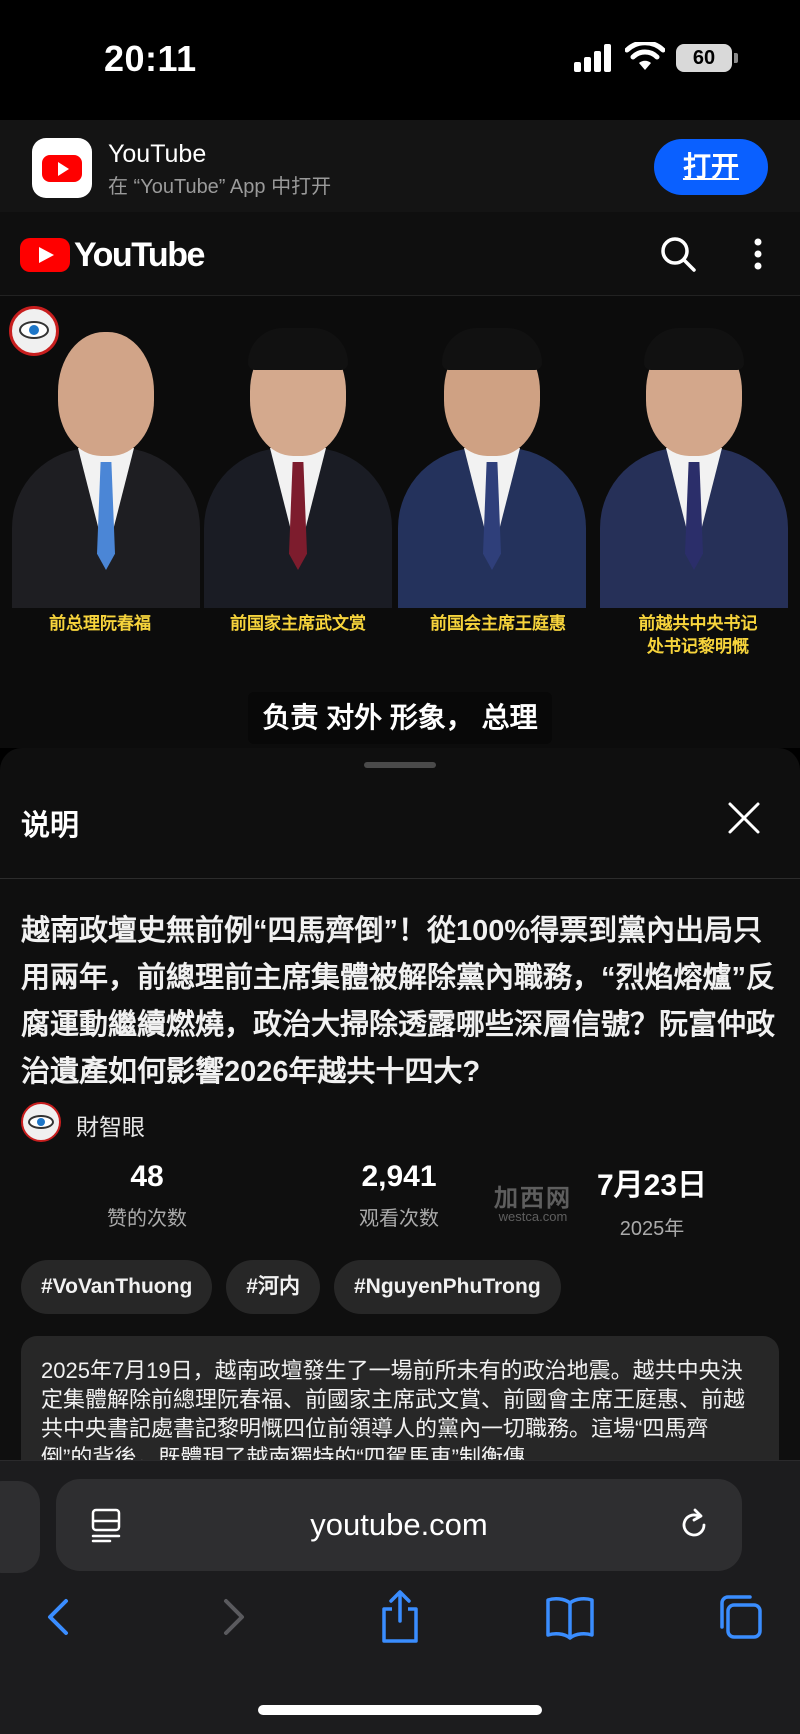 The height and width of the screenshot is (1734, 800). Describe the element at coordinates (400, 765) in the screenshot. I see `sheet-drag-handle` at that location.